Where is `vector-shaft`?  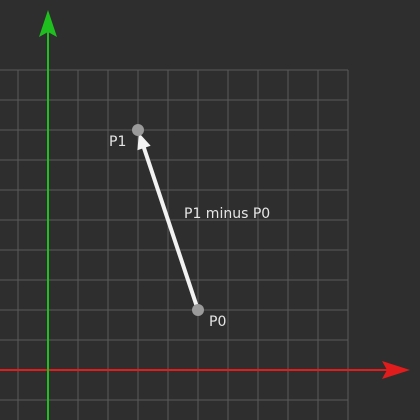
vector-shaft is located at coordinates (170, 228).